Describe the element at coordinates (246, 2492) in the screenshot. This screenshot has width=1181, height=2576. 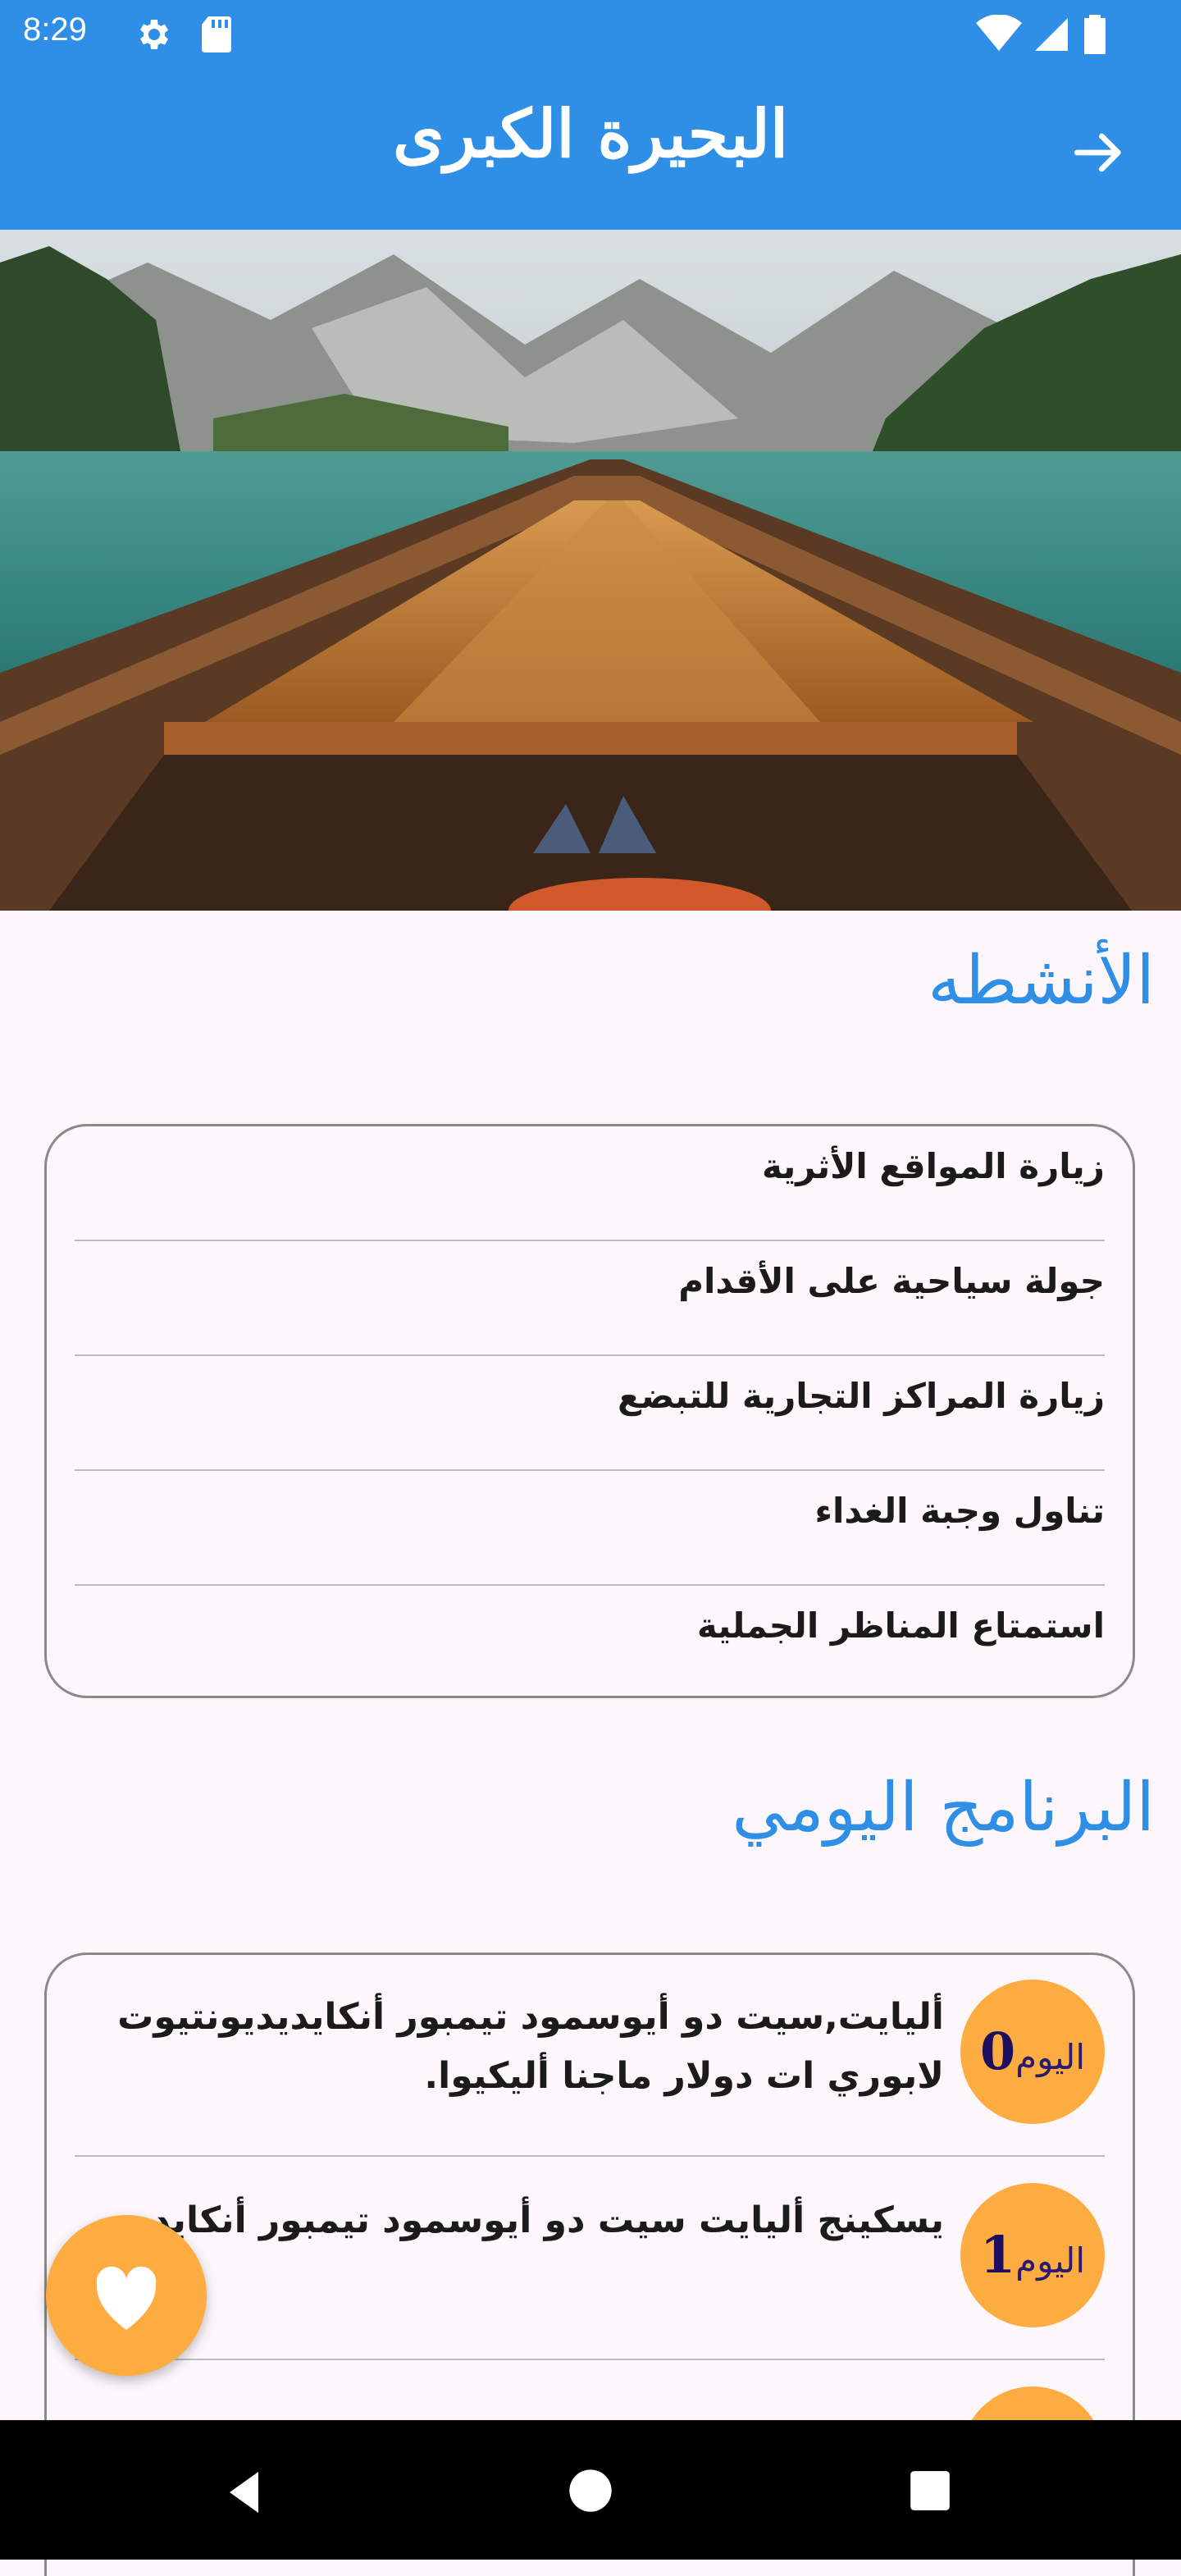
I see `back-triangle-icon` at that location.